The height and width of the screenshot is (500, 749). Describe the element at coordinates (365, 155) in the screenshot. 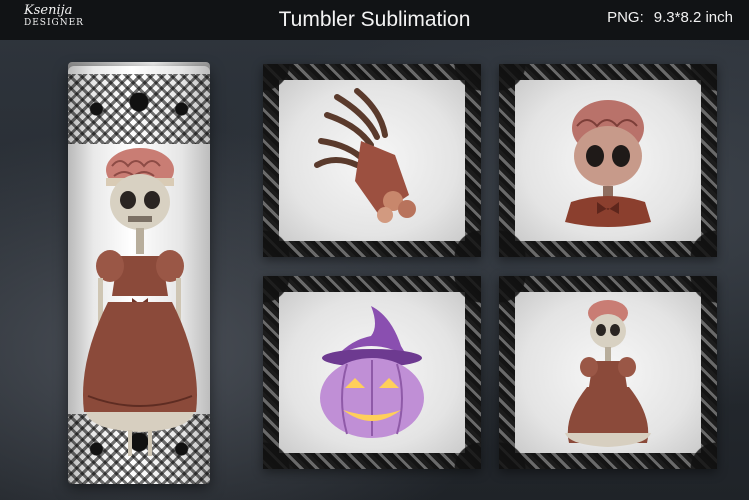

I see `skeleton-hand-icon` at that location.